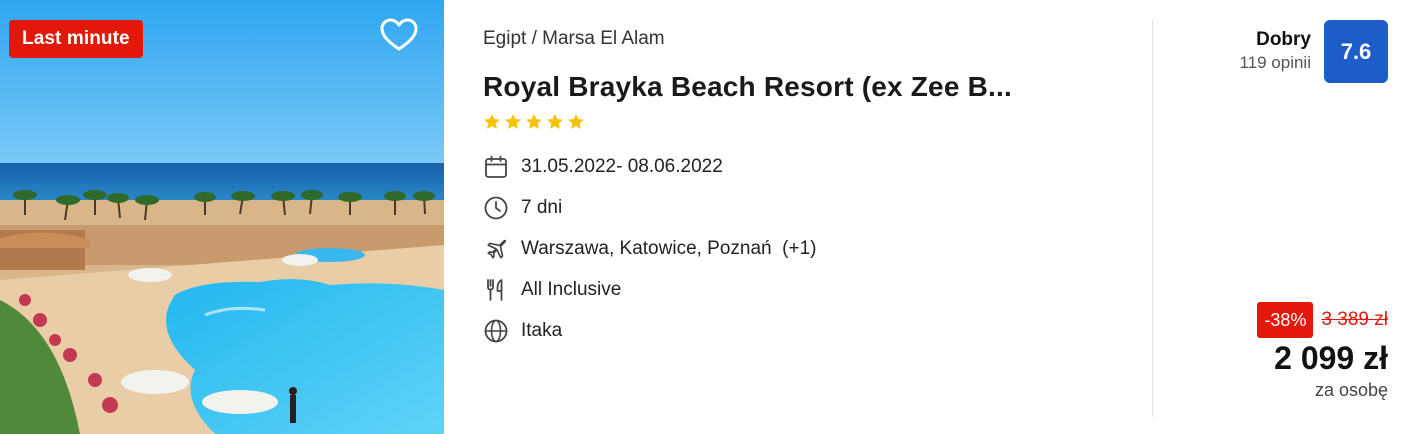  What do you see at coordinates (803, 124) in the screenshot?
I see `hotel-stars` at bounding box center [803, 124].